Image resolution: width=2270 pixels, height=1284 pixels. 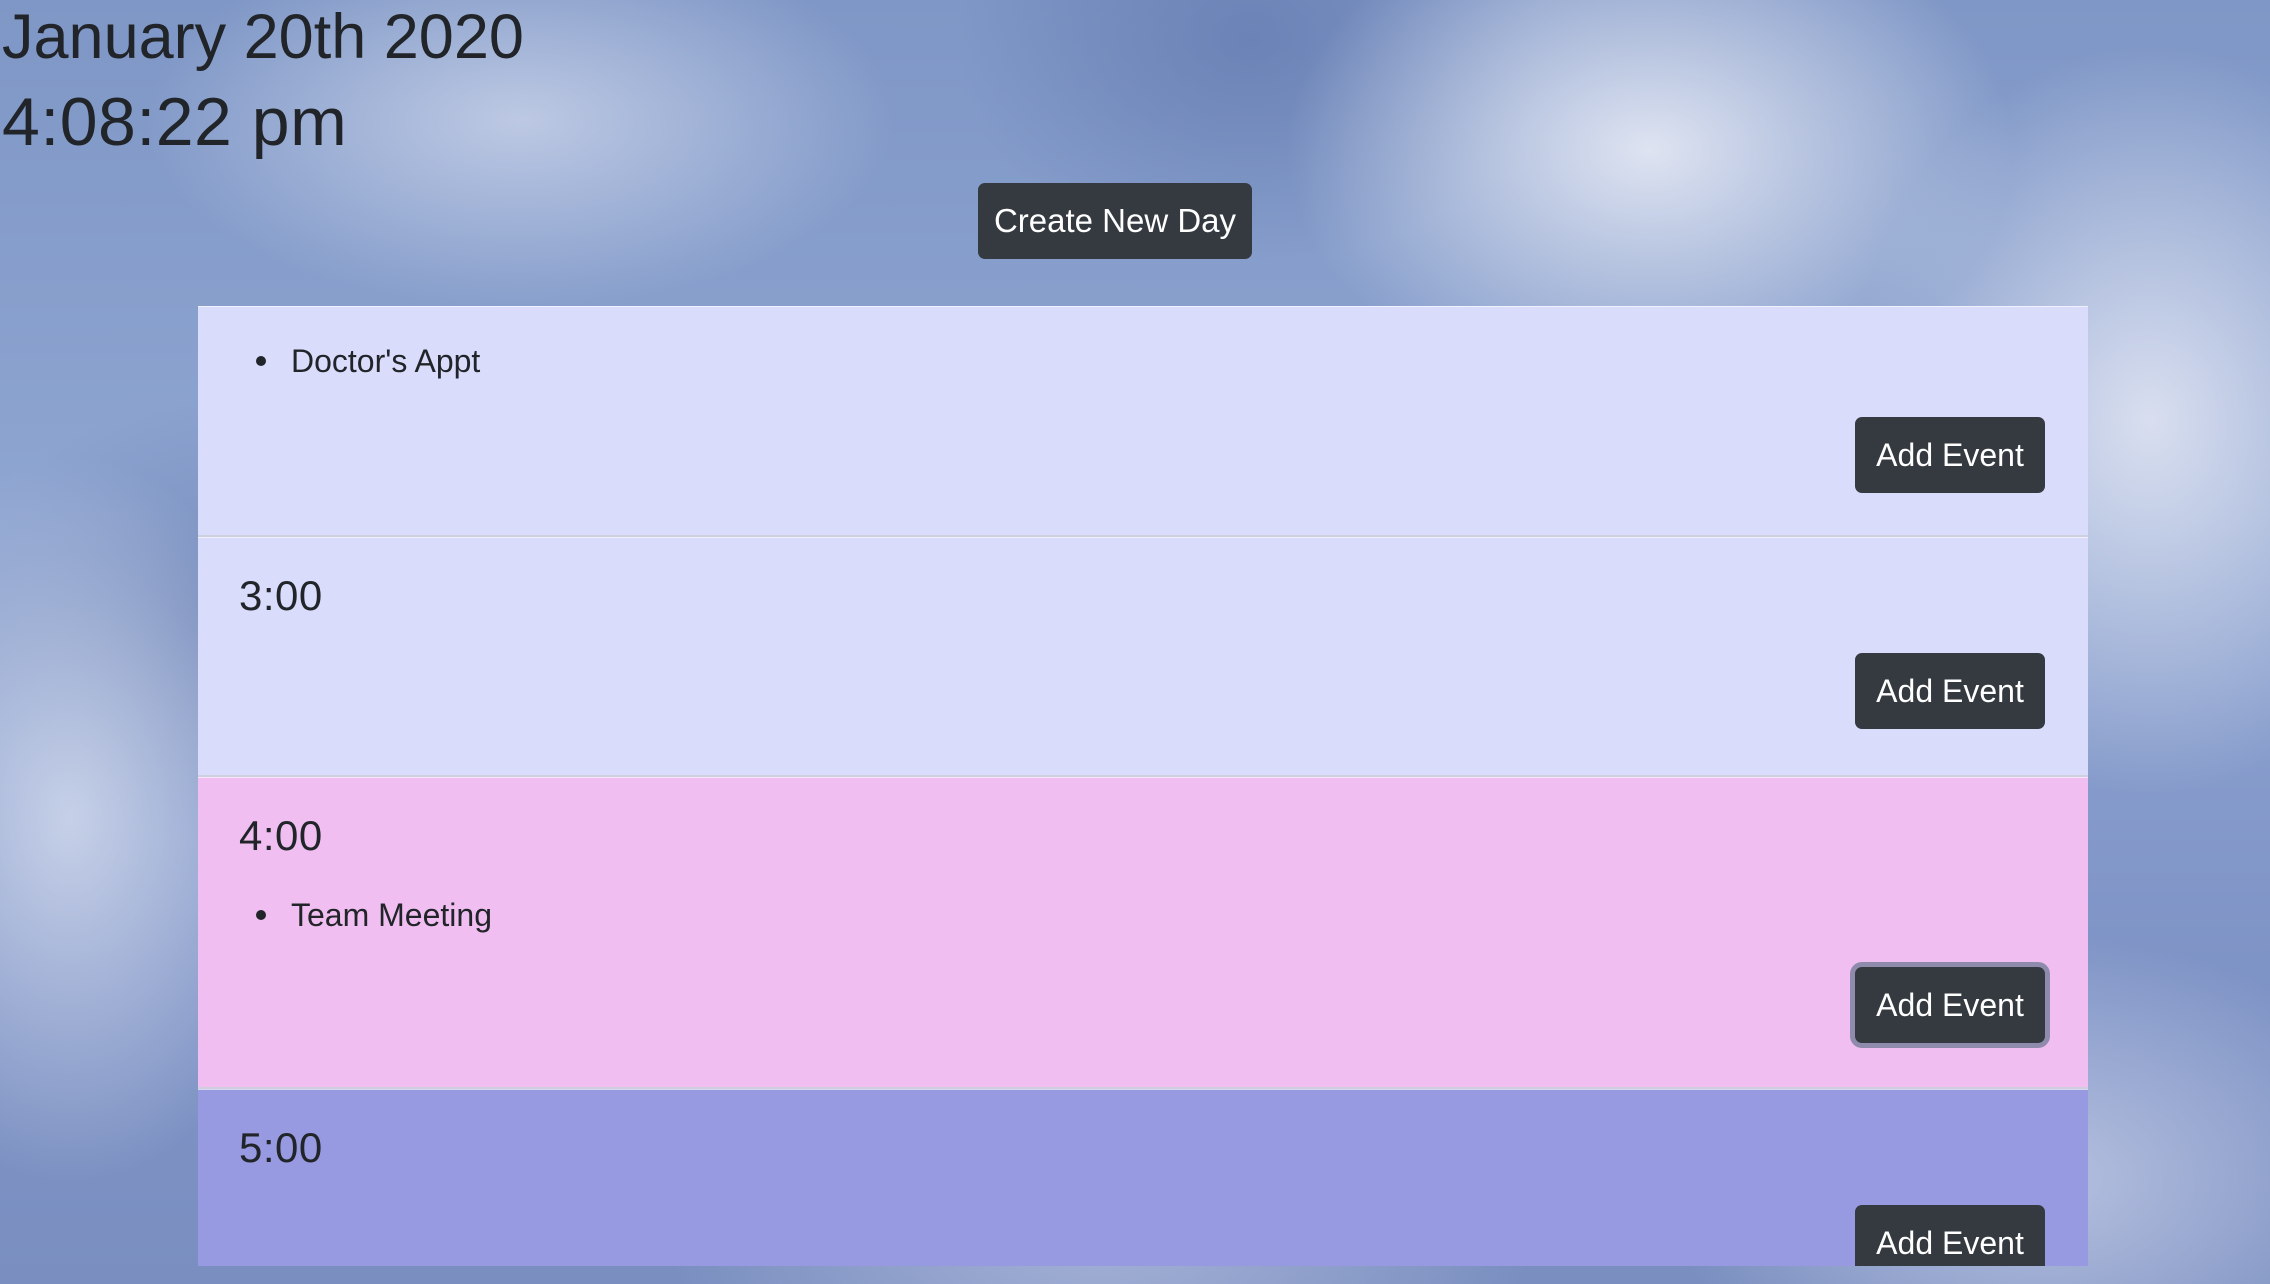 I want to click on event-item: Doctor's Appt, so click(x=368, y=361).